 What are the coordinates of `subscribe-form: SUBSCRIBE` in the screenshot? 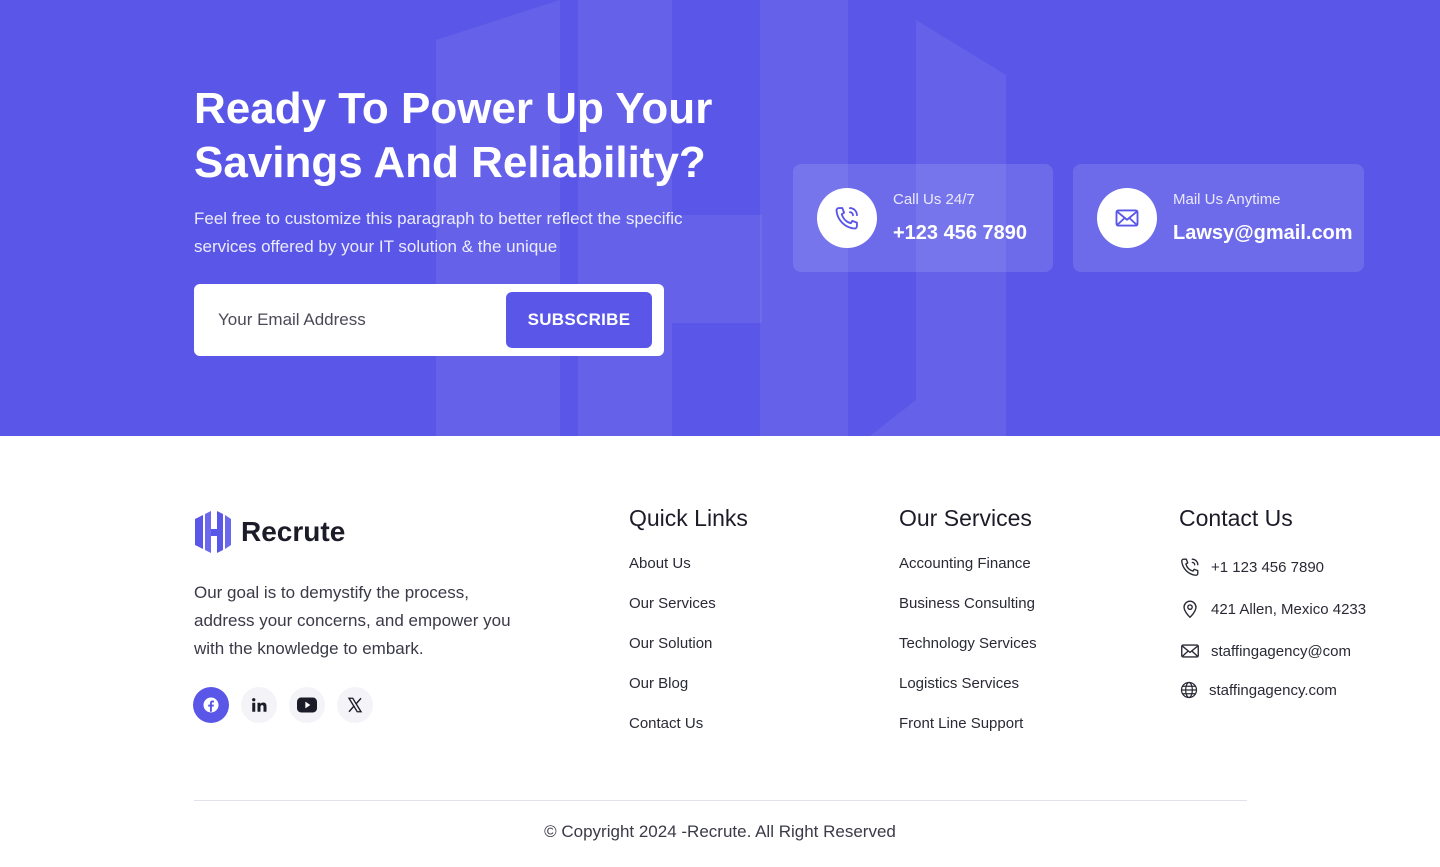 It's located at (429, 320).